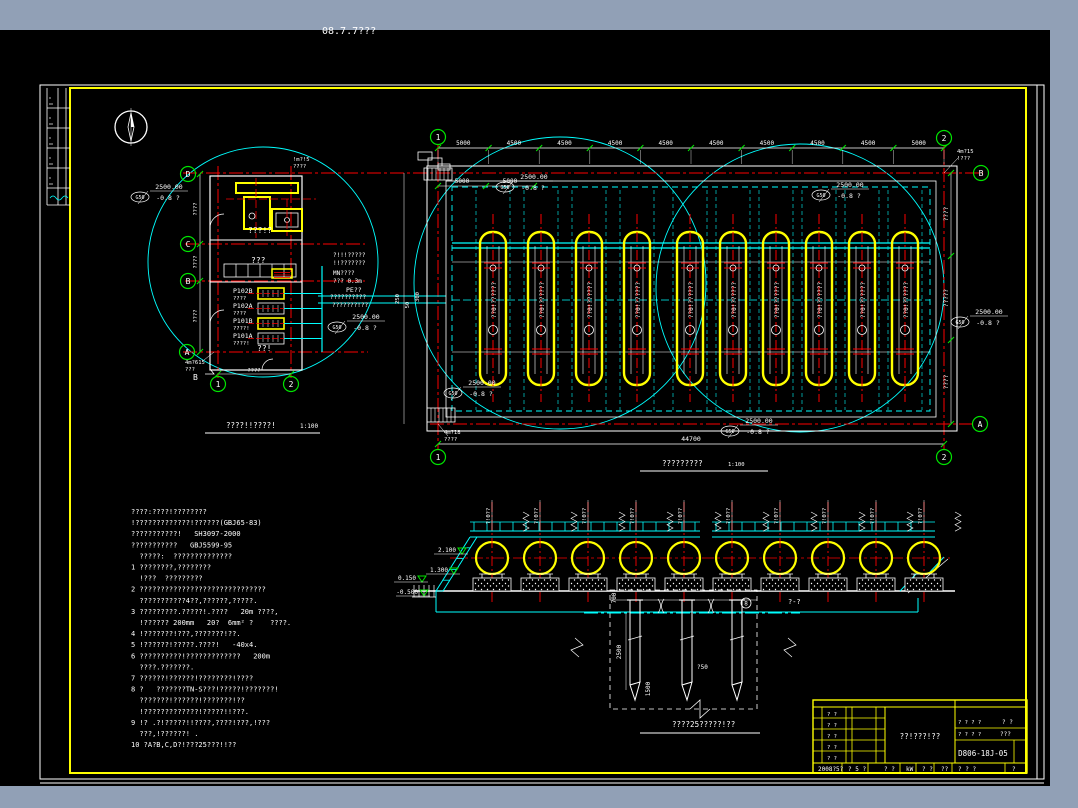  Describe the element at coordinates (1005, 734) in the screenshot. I see `titleblock-cell: ???` at that location.